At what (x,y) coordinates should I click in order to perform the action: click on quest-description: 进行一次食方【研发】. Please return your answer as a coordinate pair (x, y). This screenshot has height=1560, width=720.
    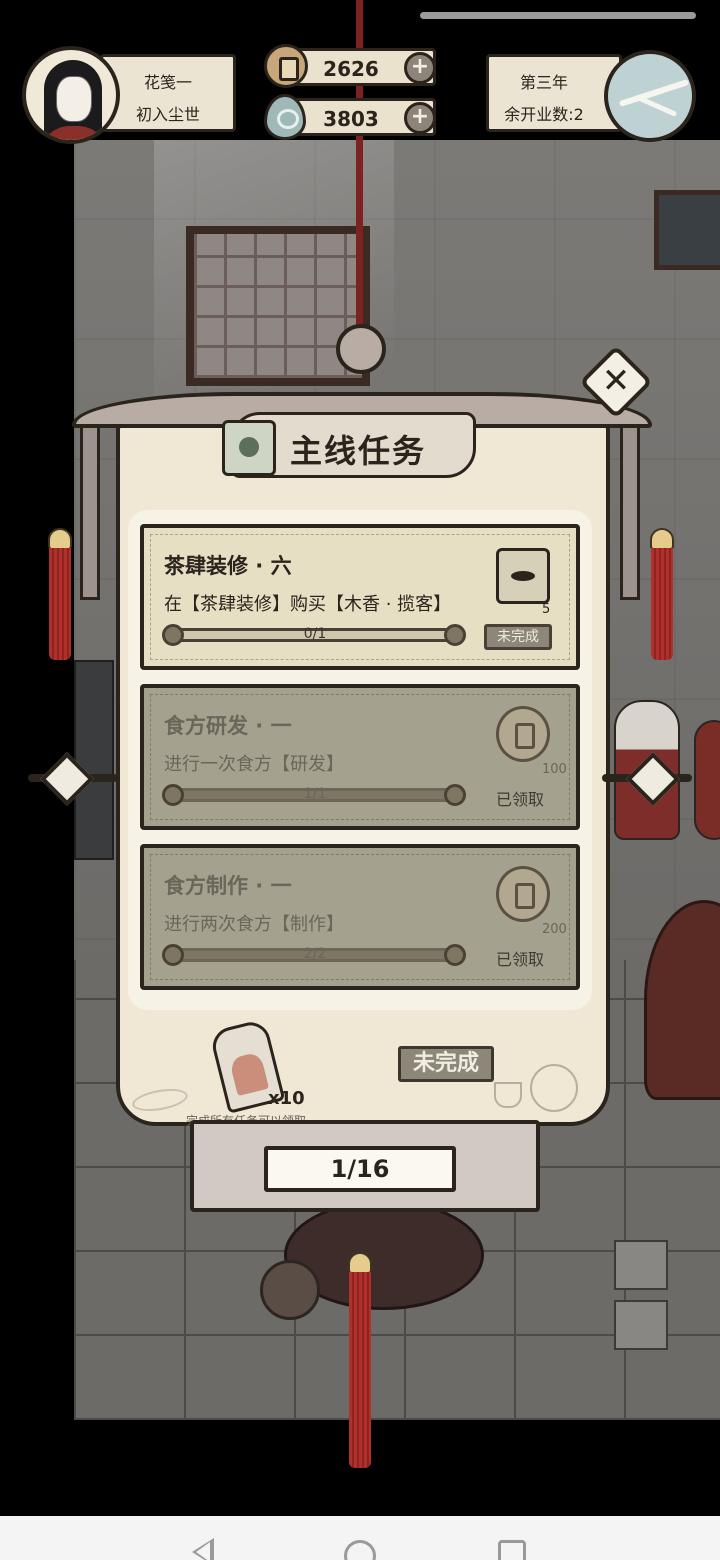
    Looking at the image, I should click on (254, 764).